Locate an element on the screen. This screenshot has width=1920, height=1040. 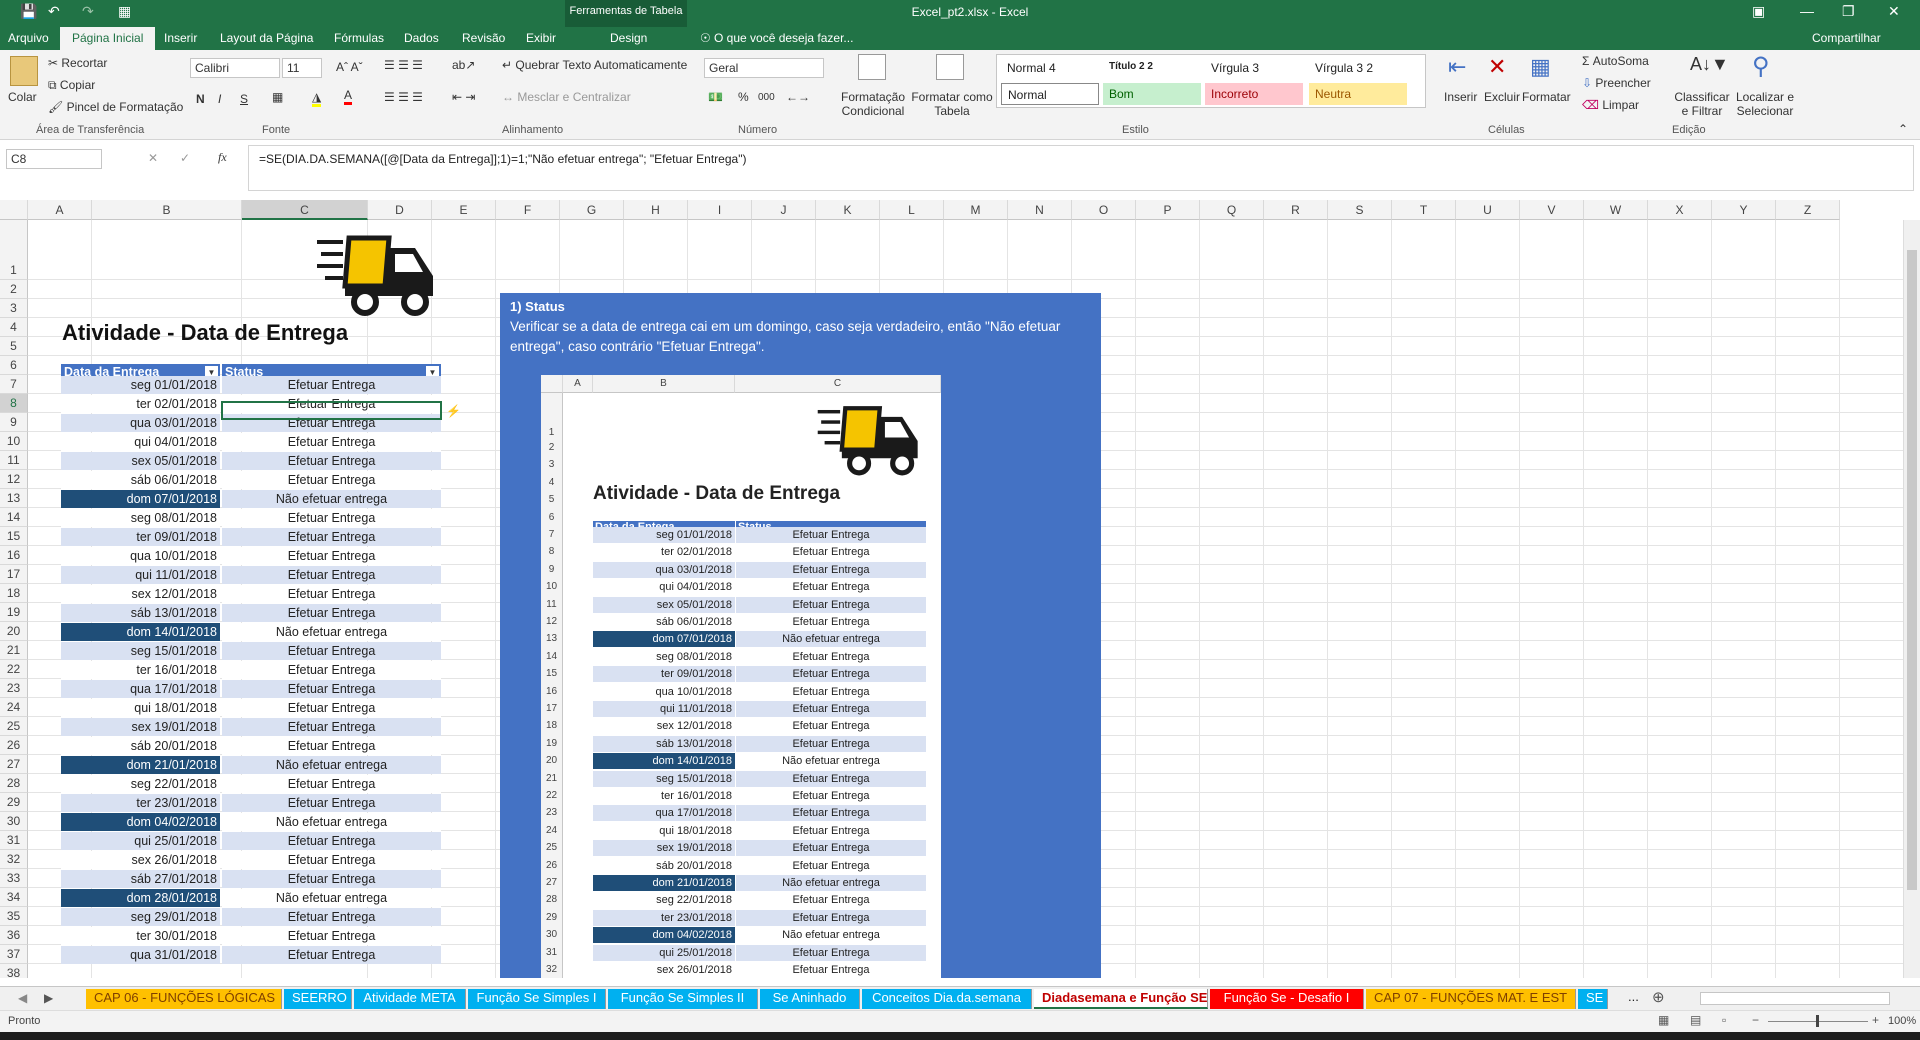
col-header-U: U is located at coordinates (1488, 210).